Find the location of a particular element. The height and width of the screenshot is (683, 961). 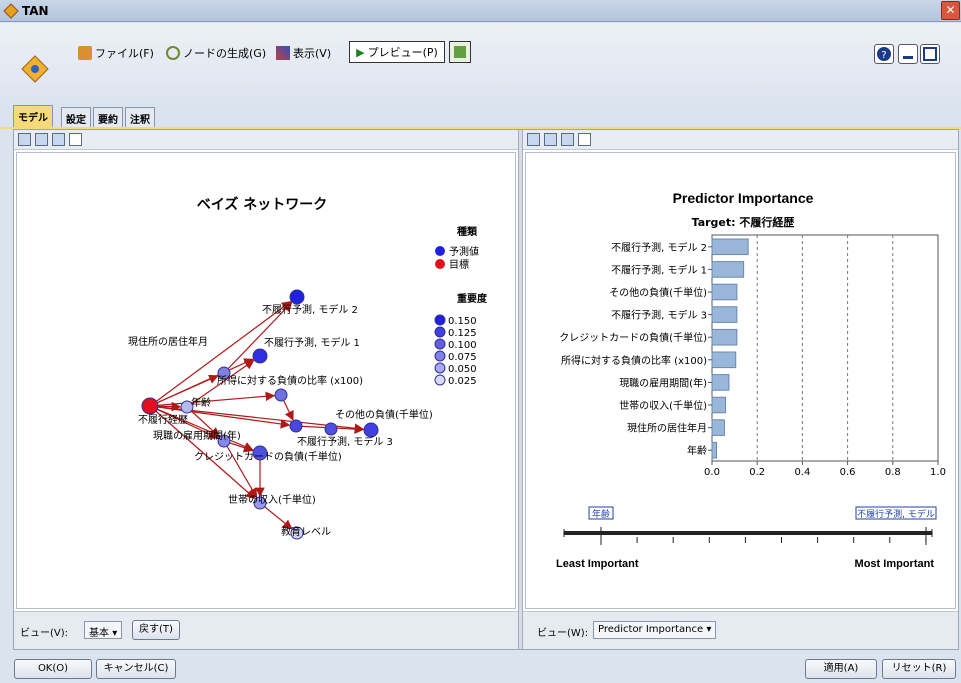

close-button: ✕ is located at coordinates (950, 10).